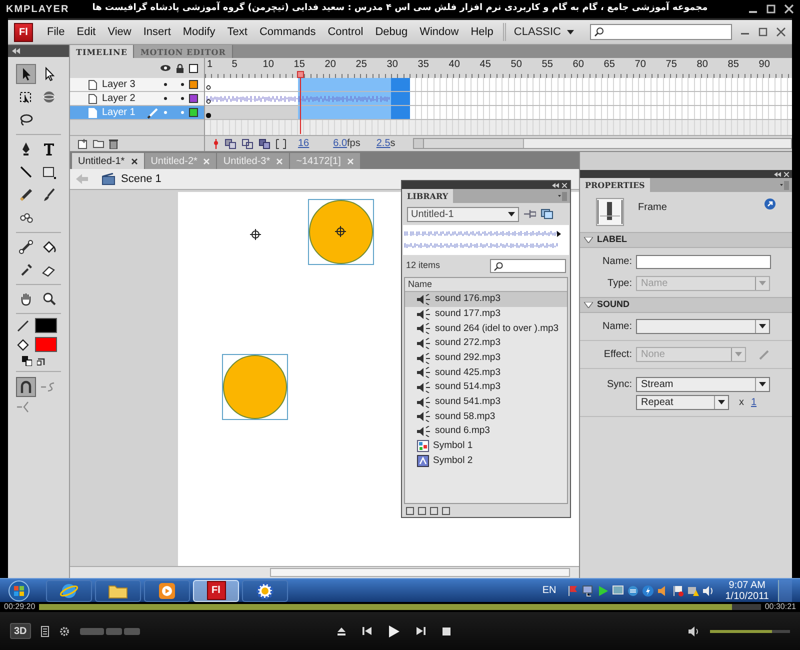  I want to click on properties-icon, so click(434, 510).